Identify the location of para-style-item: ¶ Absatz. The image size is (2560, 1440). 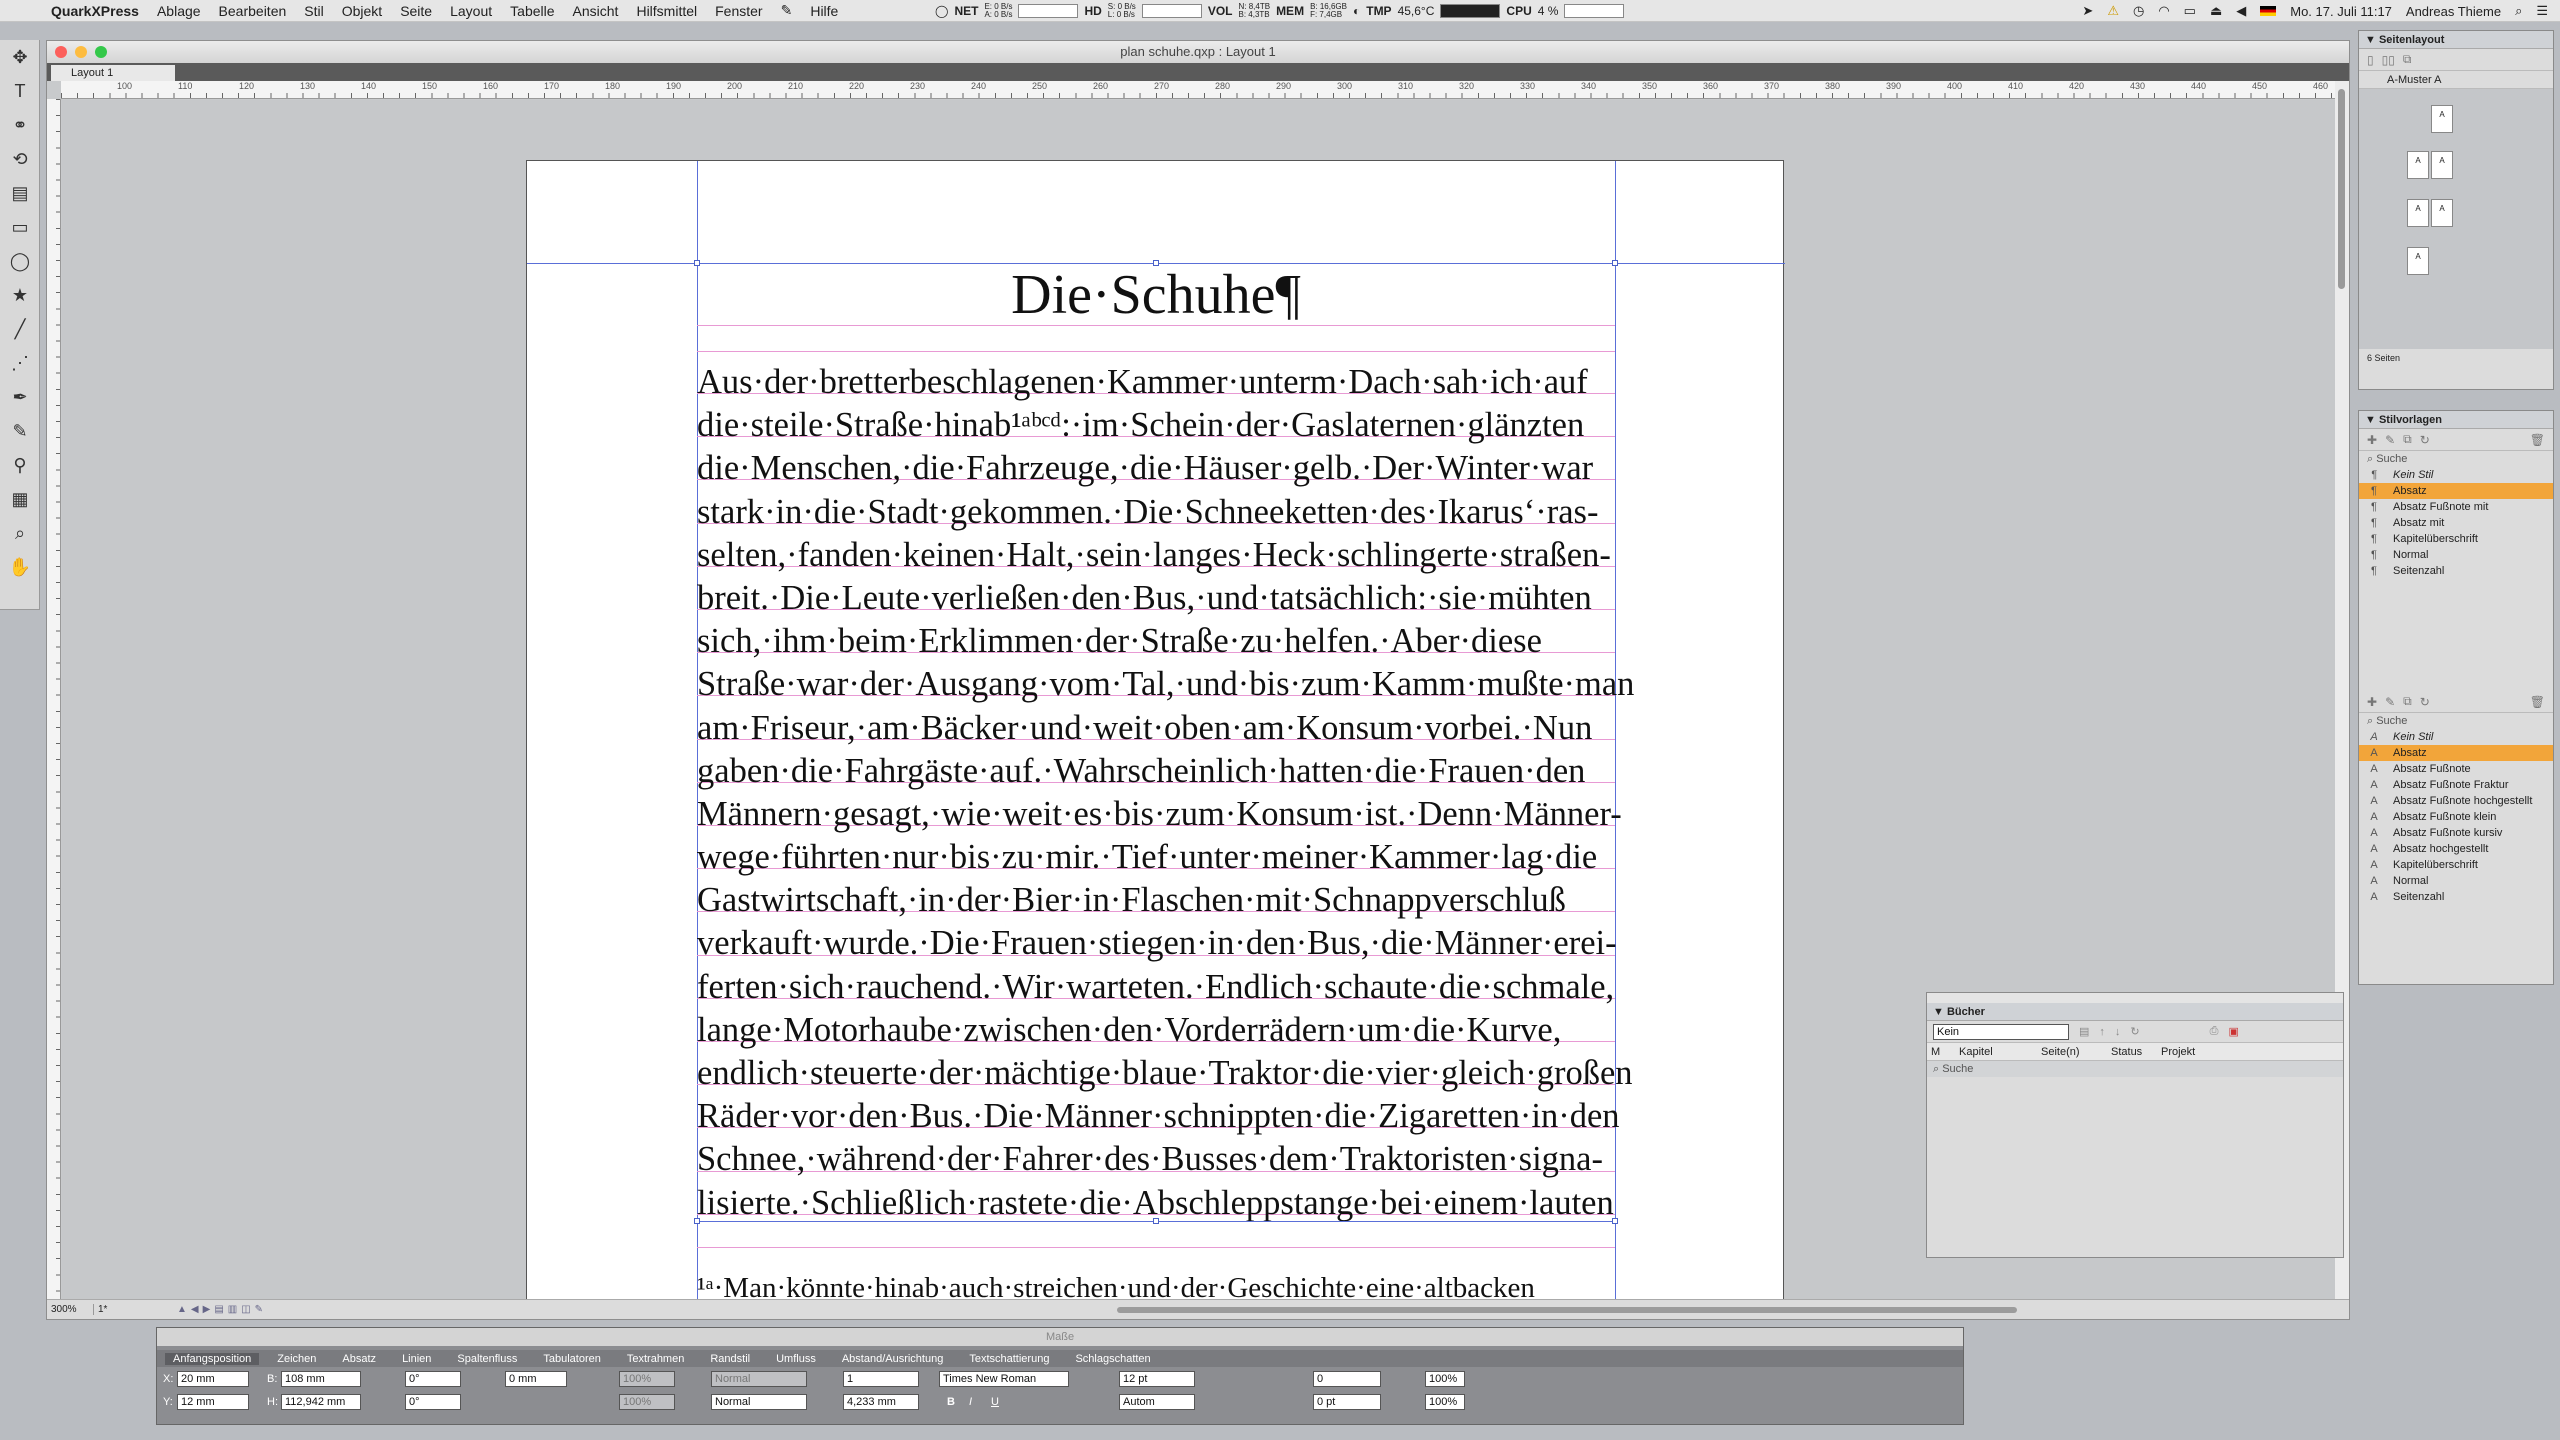
(2456, 491).